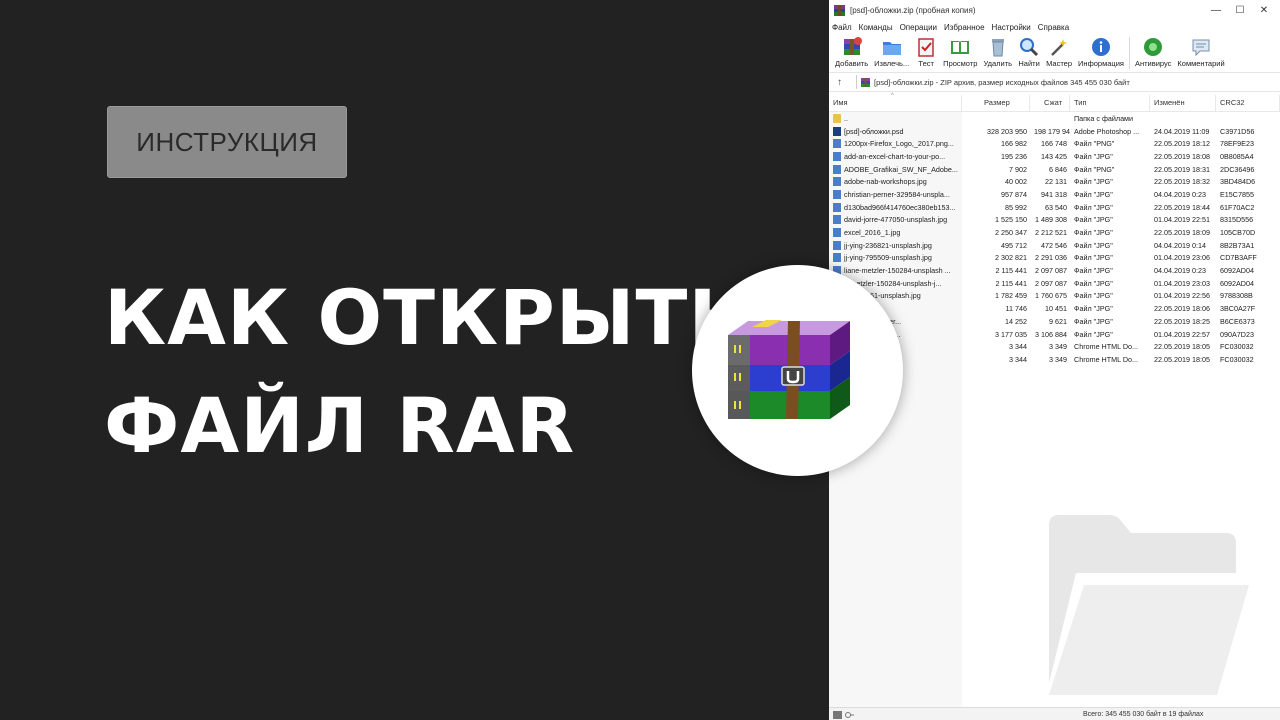  Describe the element at coordinates (926, 63) in the screenshot. I see `test-button-label: Тест` at that location.